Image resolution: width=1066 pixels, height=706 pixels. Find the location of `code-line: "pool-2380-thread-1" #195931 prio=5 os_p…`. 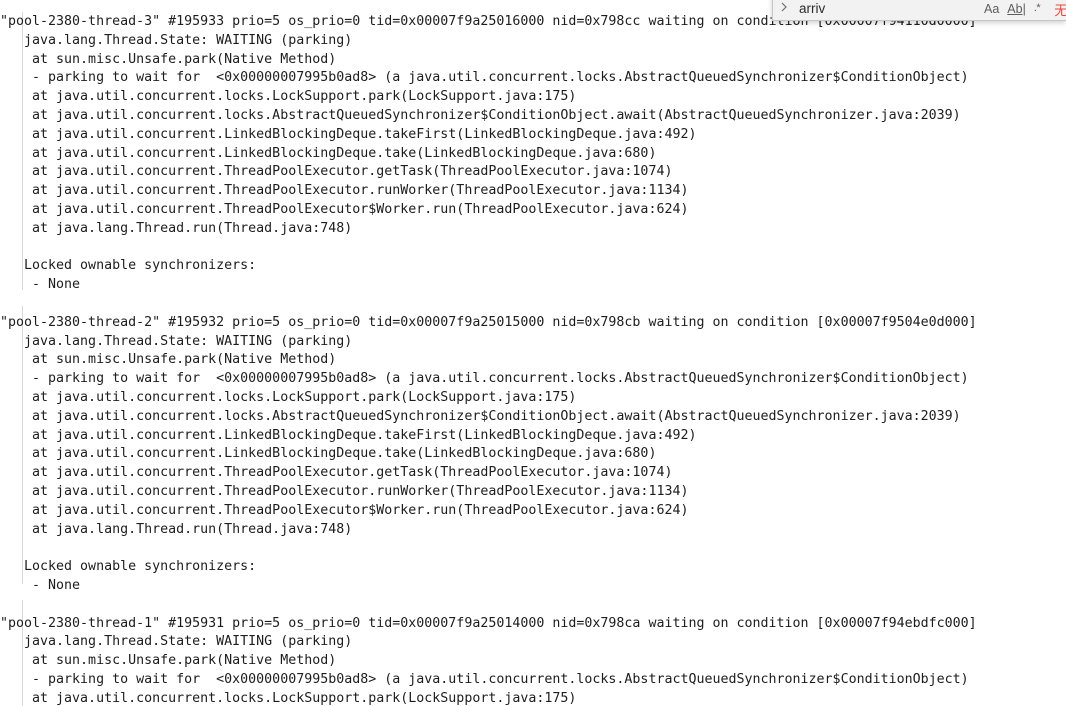

code-line: "pool-2380-thread-1" #195931 prio=5 os_p… is located at coordinates (488, 623).